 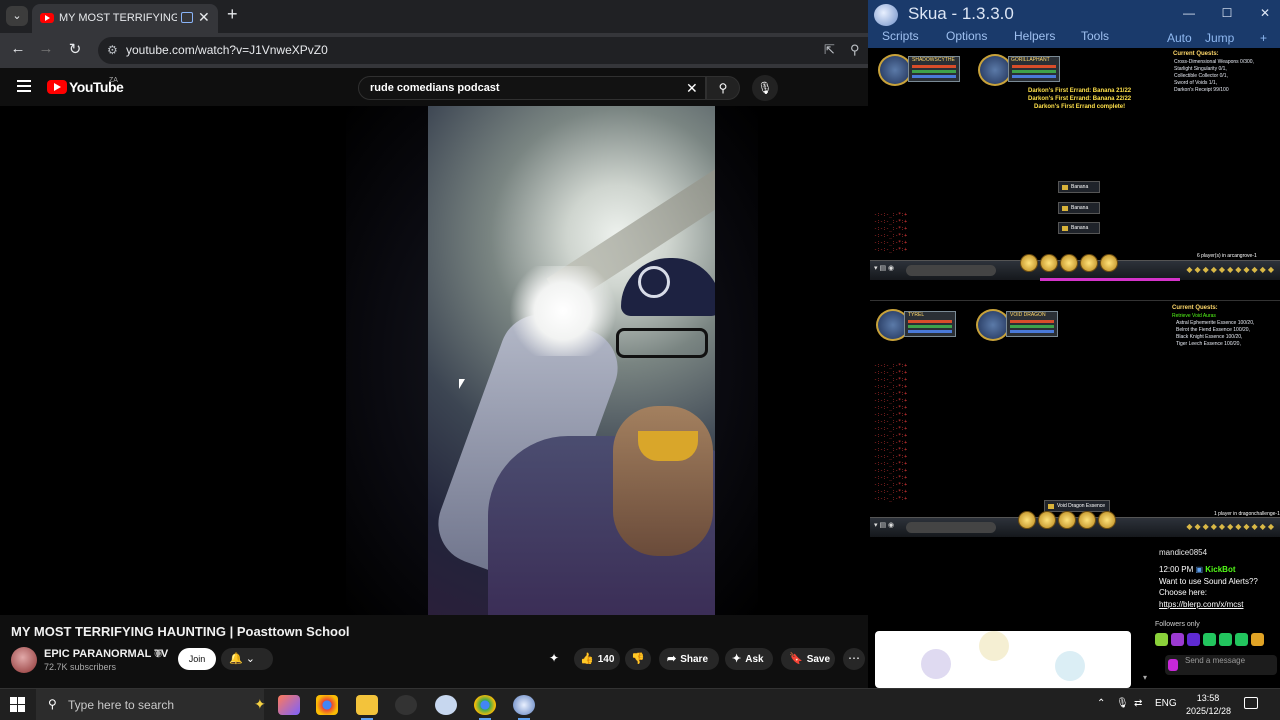 What do you see at coordinates (854, 659) in the screenshot?
I see `more-actions-icon: ⋯` at bounding box center [854, 659].